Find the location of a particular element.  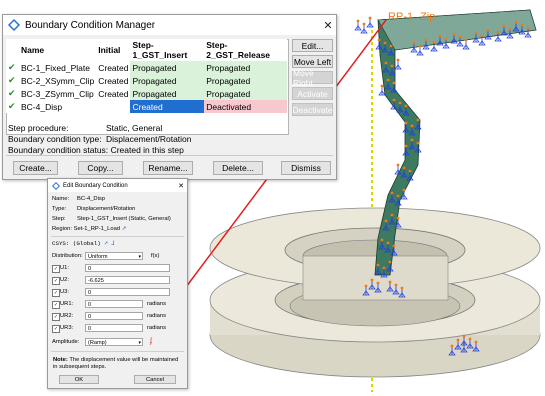

distribution-value: Uniform is located at coordinates (98, 257).